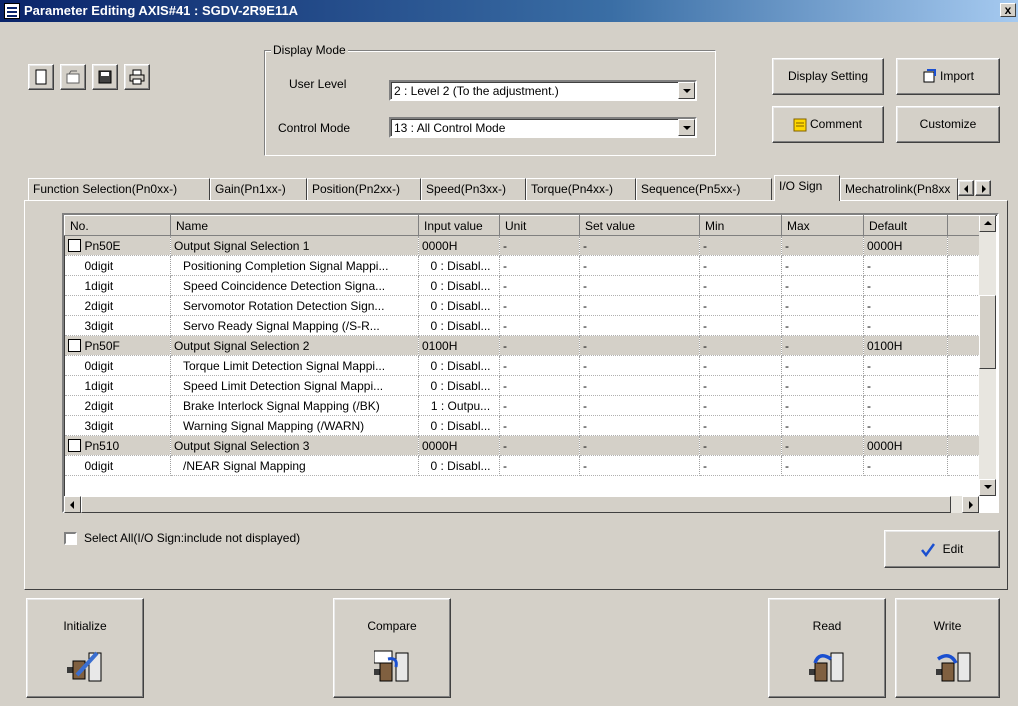 This screenshot has height=706, width=1018. I want to click on scroll-down-button, so click(987, 487).